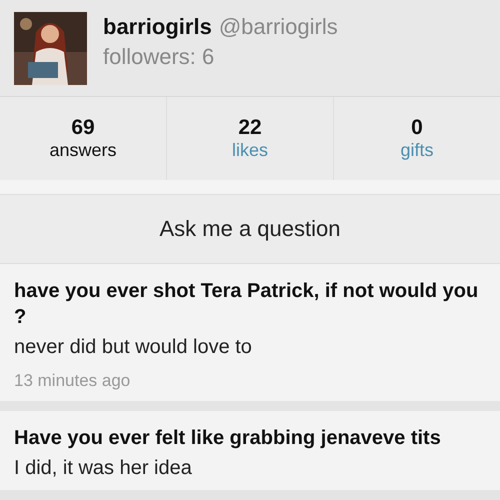 Image resolution: width=500 pixels, height=500 pixels. Describe the element at coordinates (73, 381) in the screenshot. I see `answer-time: 13 minutes ago` at that location.